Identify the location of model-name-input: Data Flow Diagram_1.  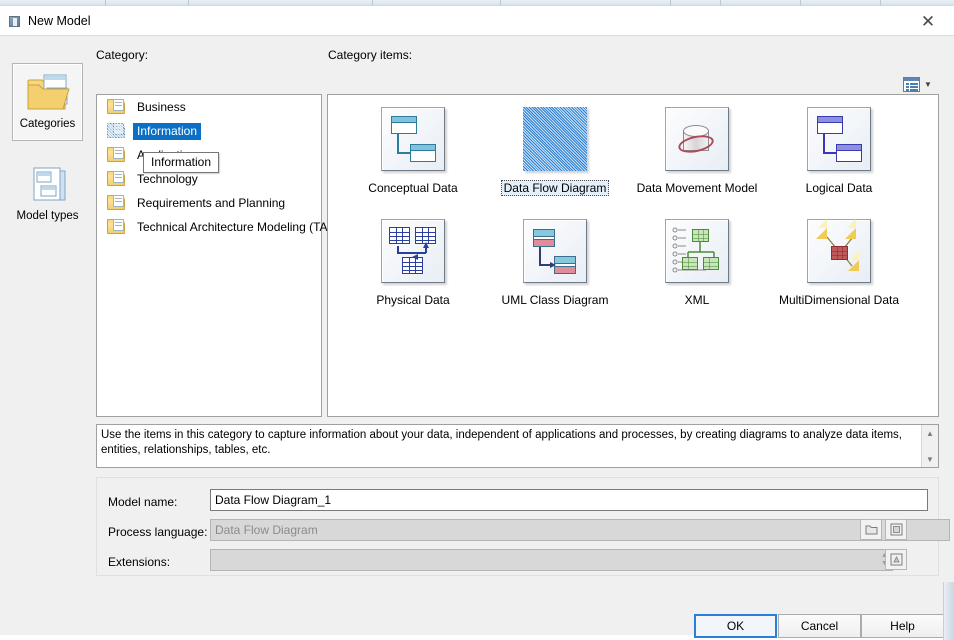
(569, 500).